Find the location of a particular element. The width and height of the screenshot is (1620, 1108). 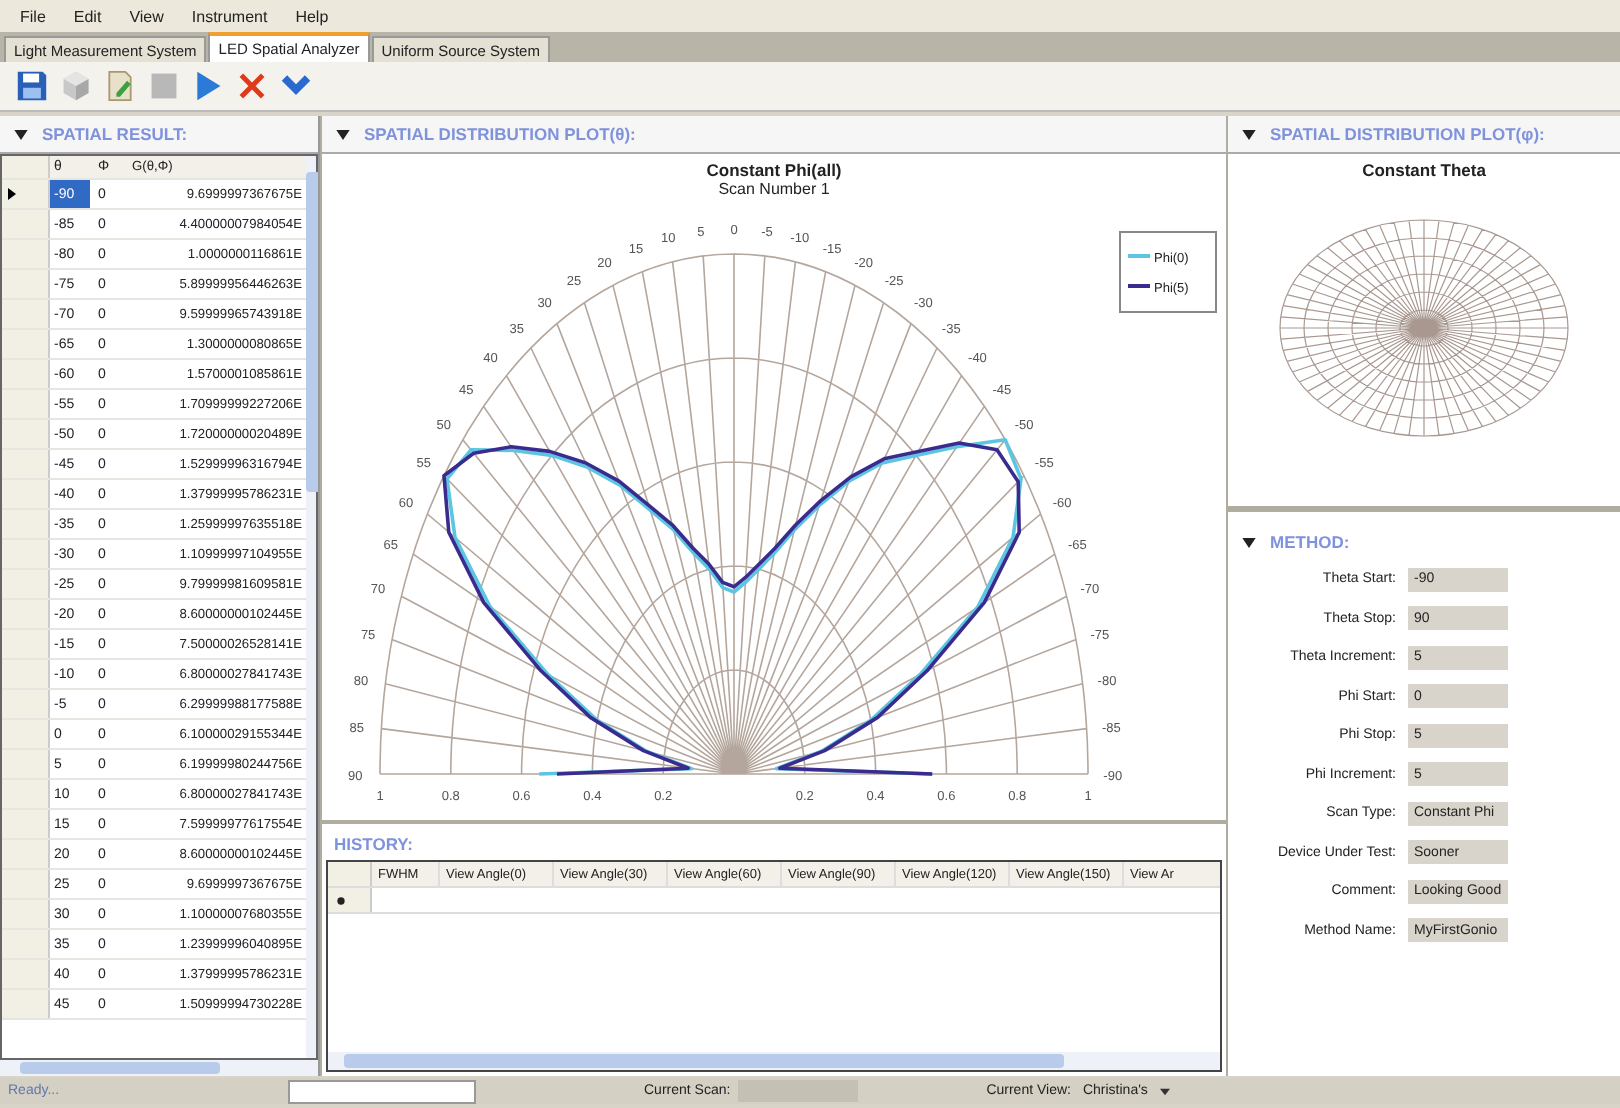

chart-title: Constant Theta is located at coordinates (1424, 170).